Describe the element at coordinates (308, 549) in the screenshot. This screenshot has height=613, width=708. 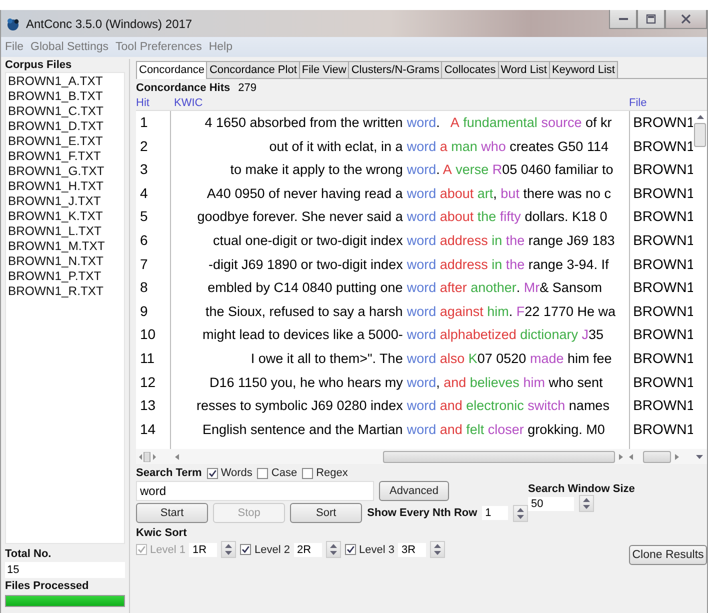
I see `sort-level-field: 2R` at that location.